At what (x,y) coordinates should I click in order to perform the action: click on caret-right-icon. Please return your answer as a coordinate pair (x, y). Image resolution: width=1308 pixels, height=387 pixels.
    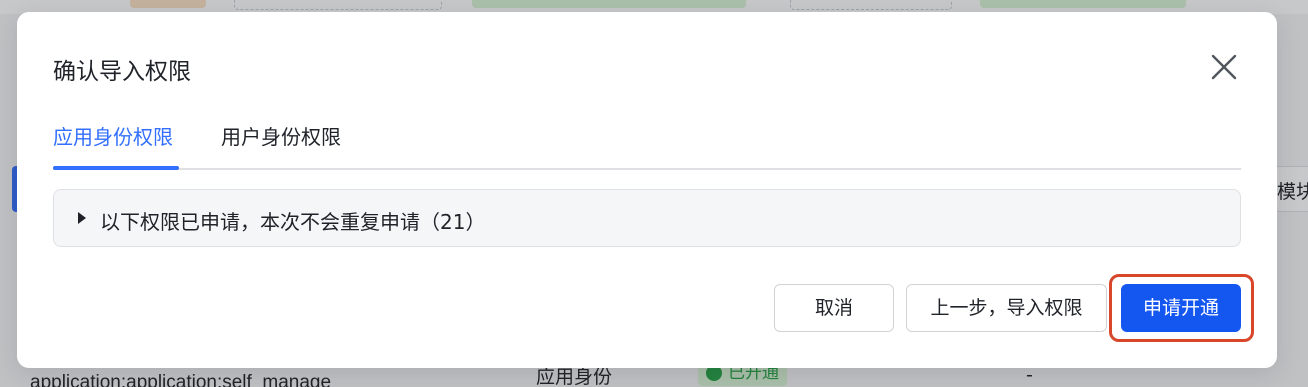
    Looking at the image, I should click on (82, 218).